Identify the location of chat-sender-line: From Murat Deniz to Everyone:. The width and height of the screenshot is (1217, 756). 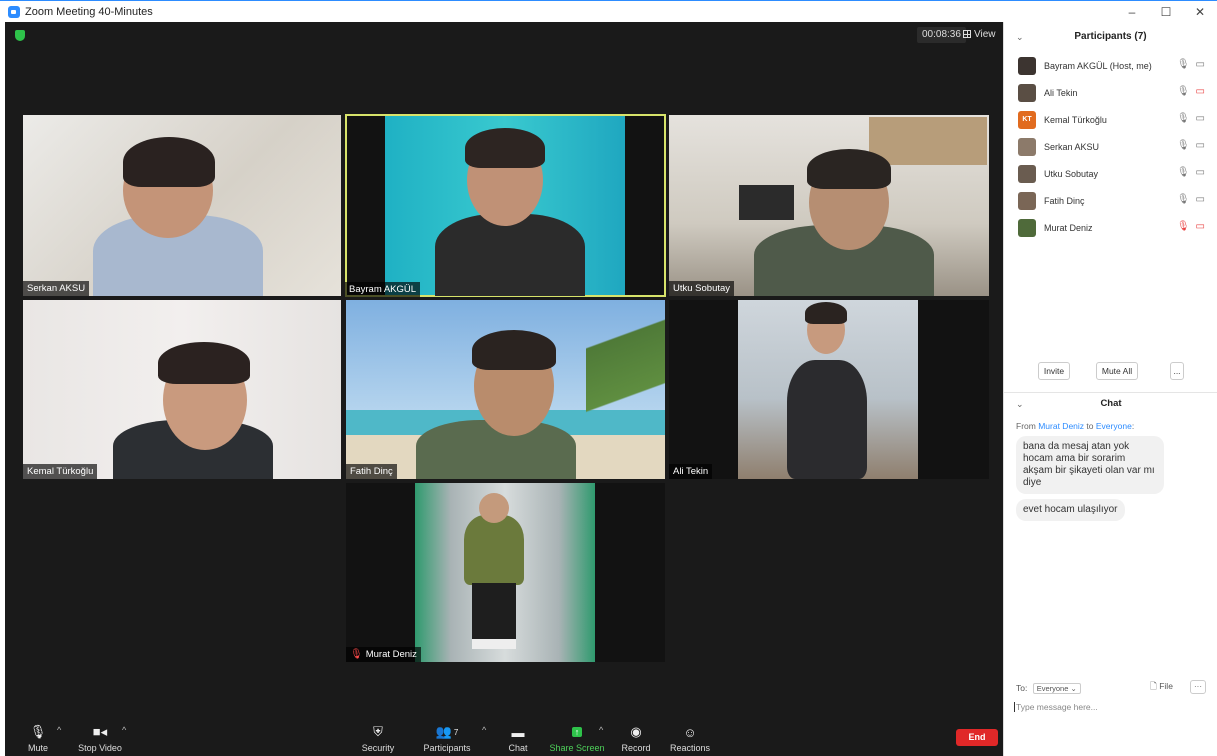
(1075, 426).